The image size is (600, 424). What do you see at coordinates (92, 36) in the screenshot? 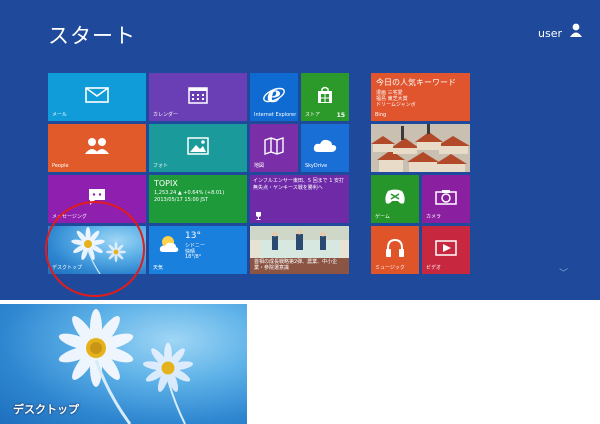
I see `start-title: スタート` at bounding box center [92, 36].